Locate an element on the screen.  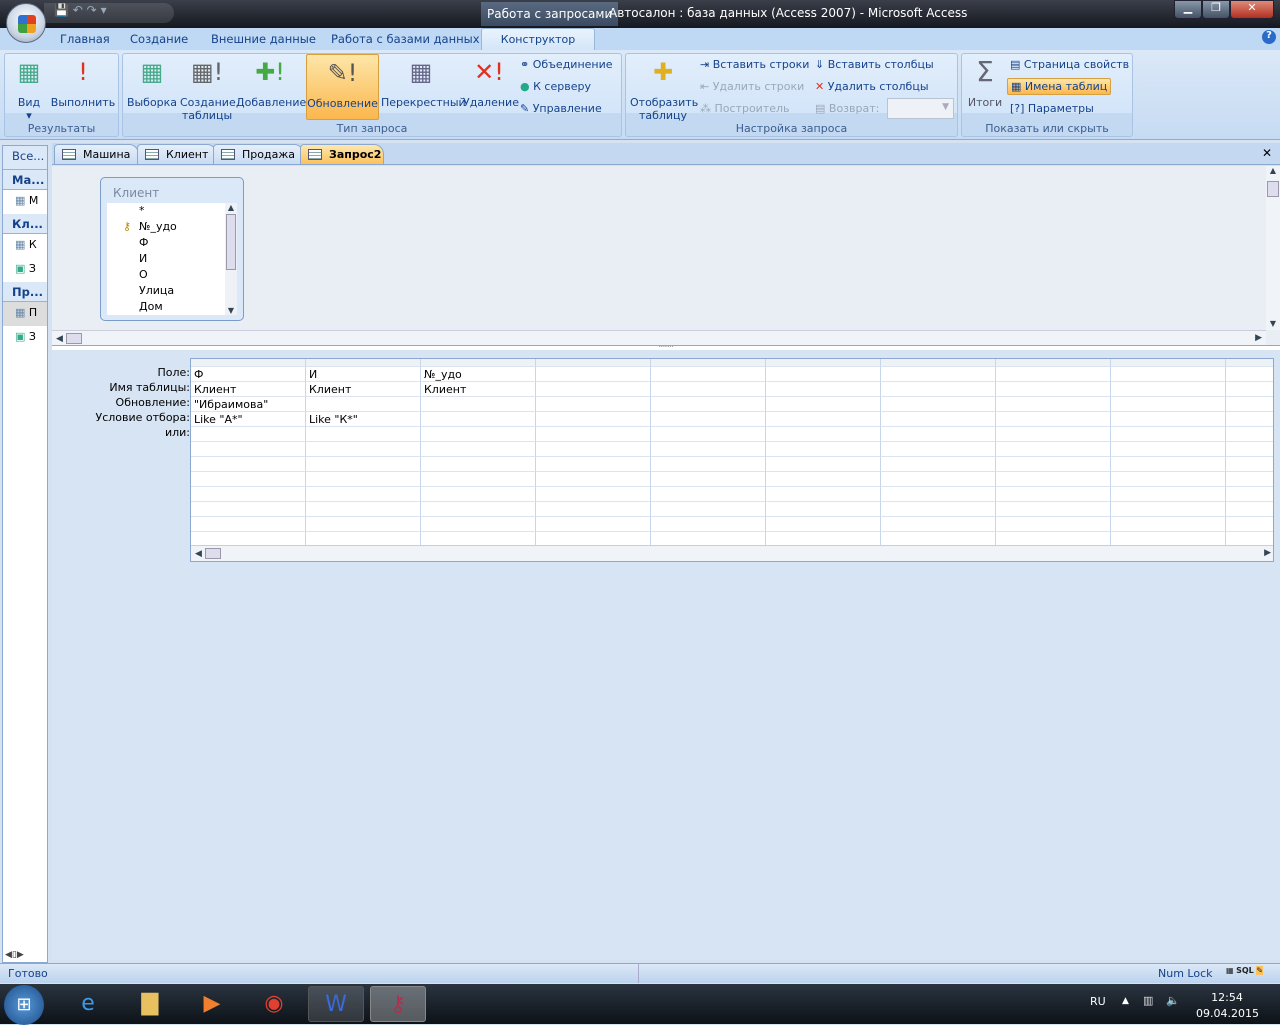
customize-qat-icon: ▾ is located at coordinates (104, 10).